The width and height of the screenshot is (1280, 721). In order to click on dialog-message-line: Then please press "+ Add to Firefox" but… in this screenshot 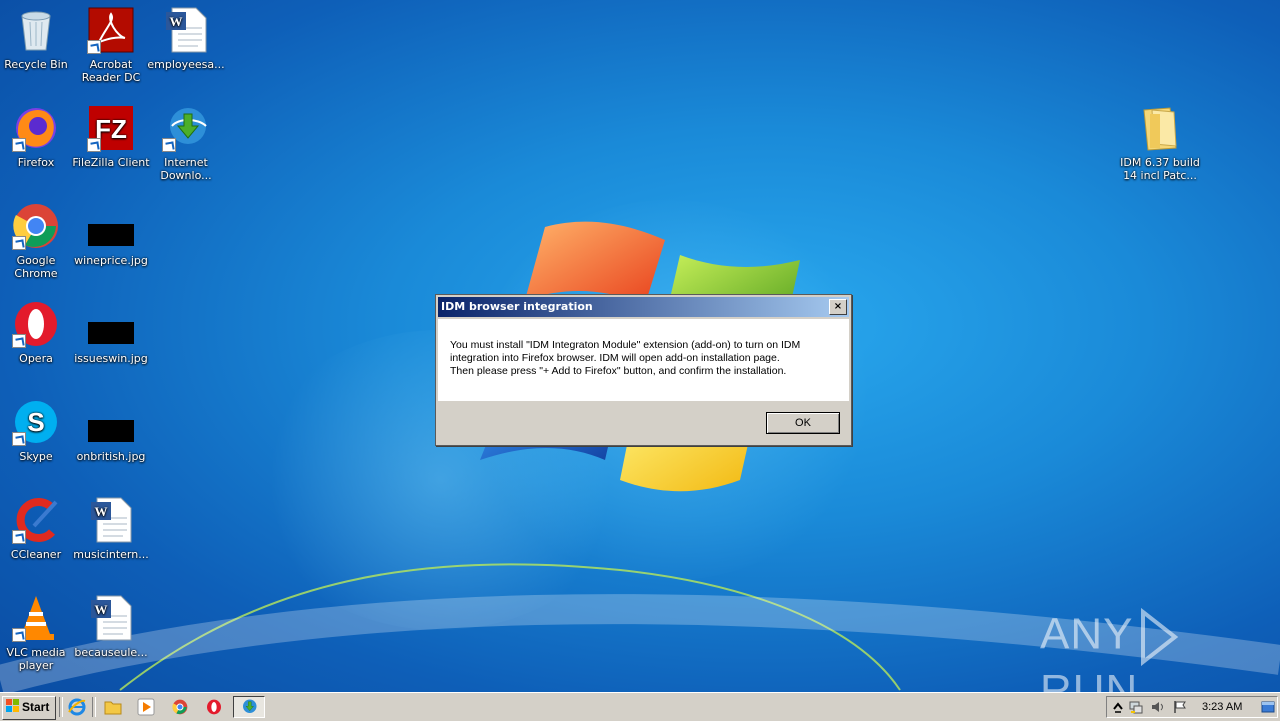, I will do `click(618, 371)`.